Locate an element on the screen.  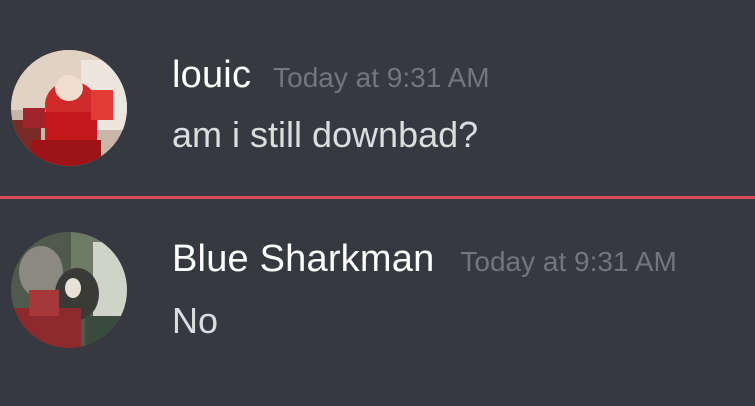
message-text: No is located at coordinates (195, 320).